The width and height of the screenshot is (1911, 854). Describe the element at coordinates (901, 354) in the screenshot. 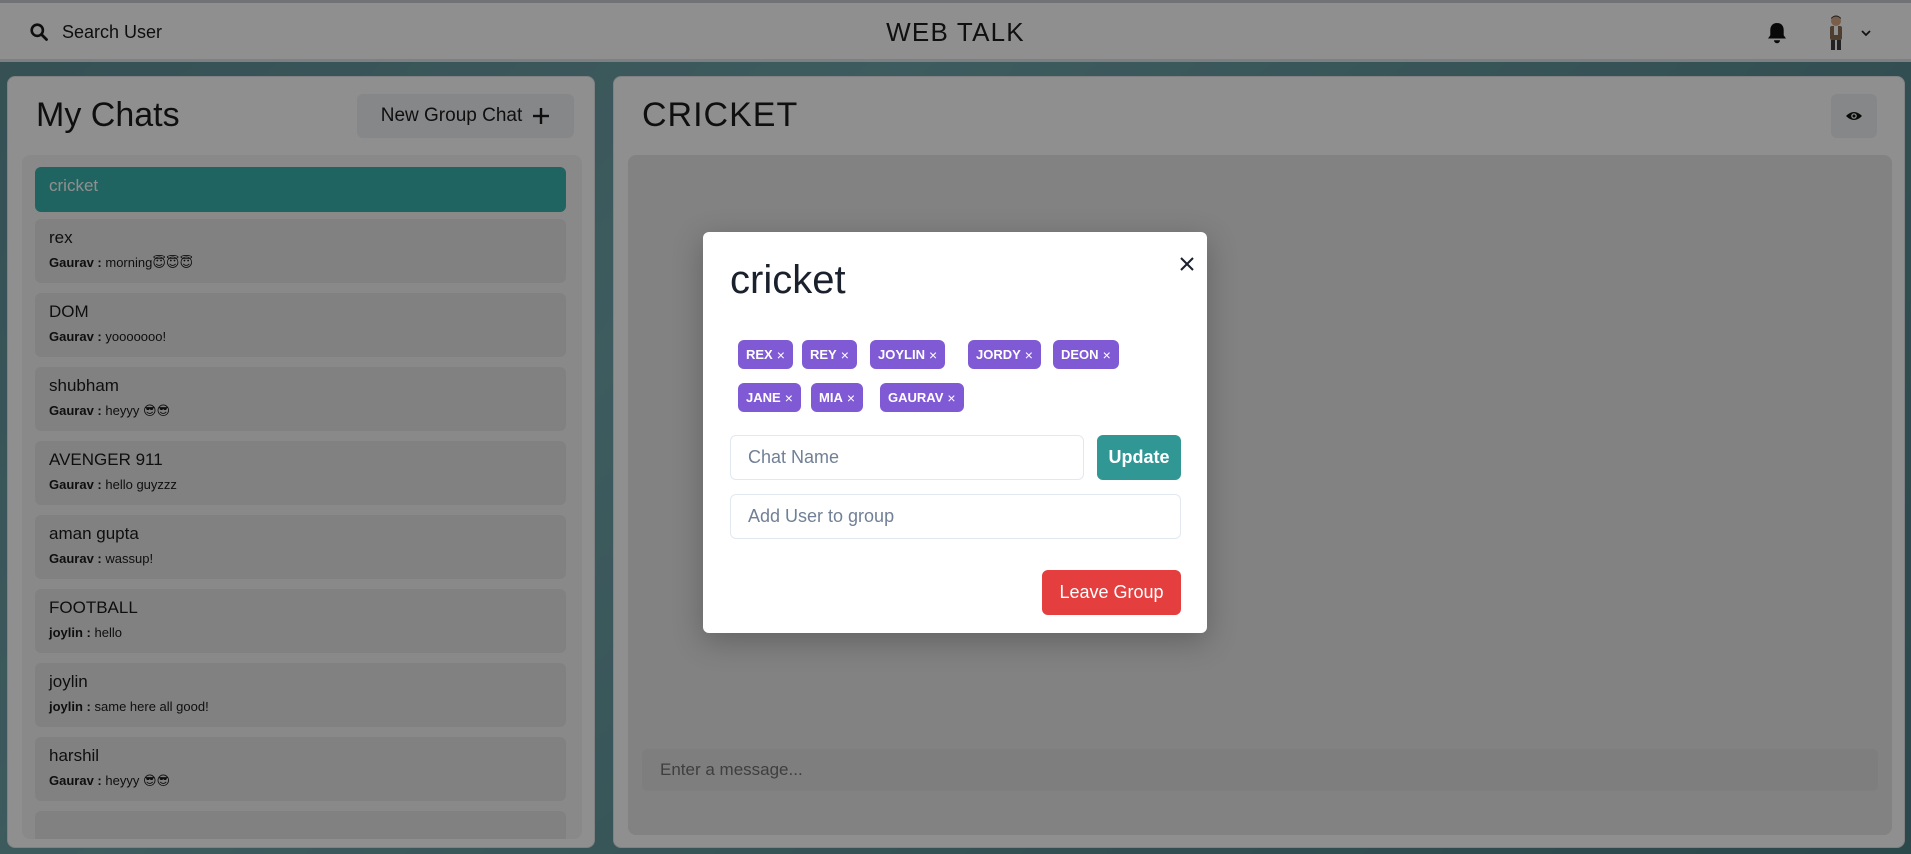

I see `member-name: JOYLIN` at that location.